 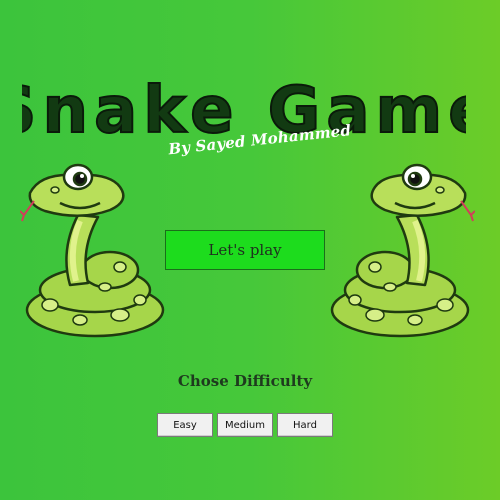 I want to click on difficulty-easy-button: Easy, so click(x=185, y=425).